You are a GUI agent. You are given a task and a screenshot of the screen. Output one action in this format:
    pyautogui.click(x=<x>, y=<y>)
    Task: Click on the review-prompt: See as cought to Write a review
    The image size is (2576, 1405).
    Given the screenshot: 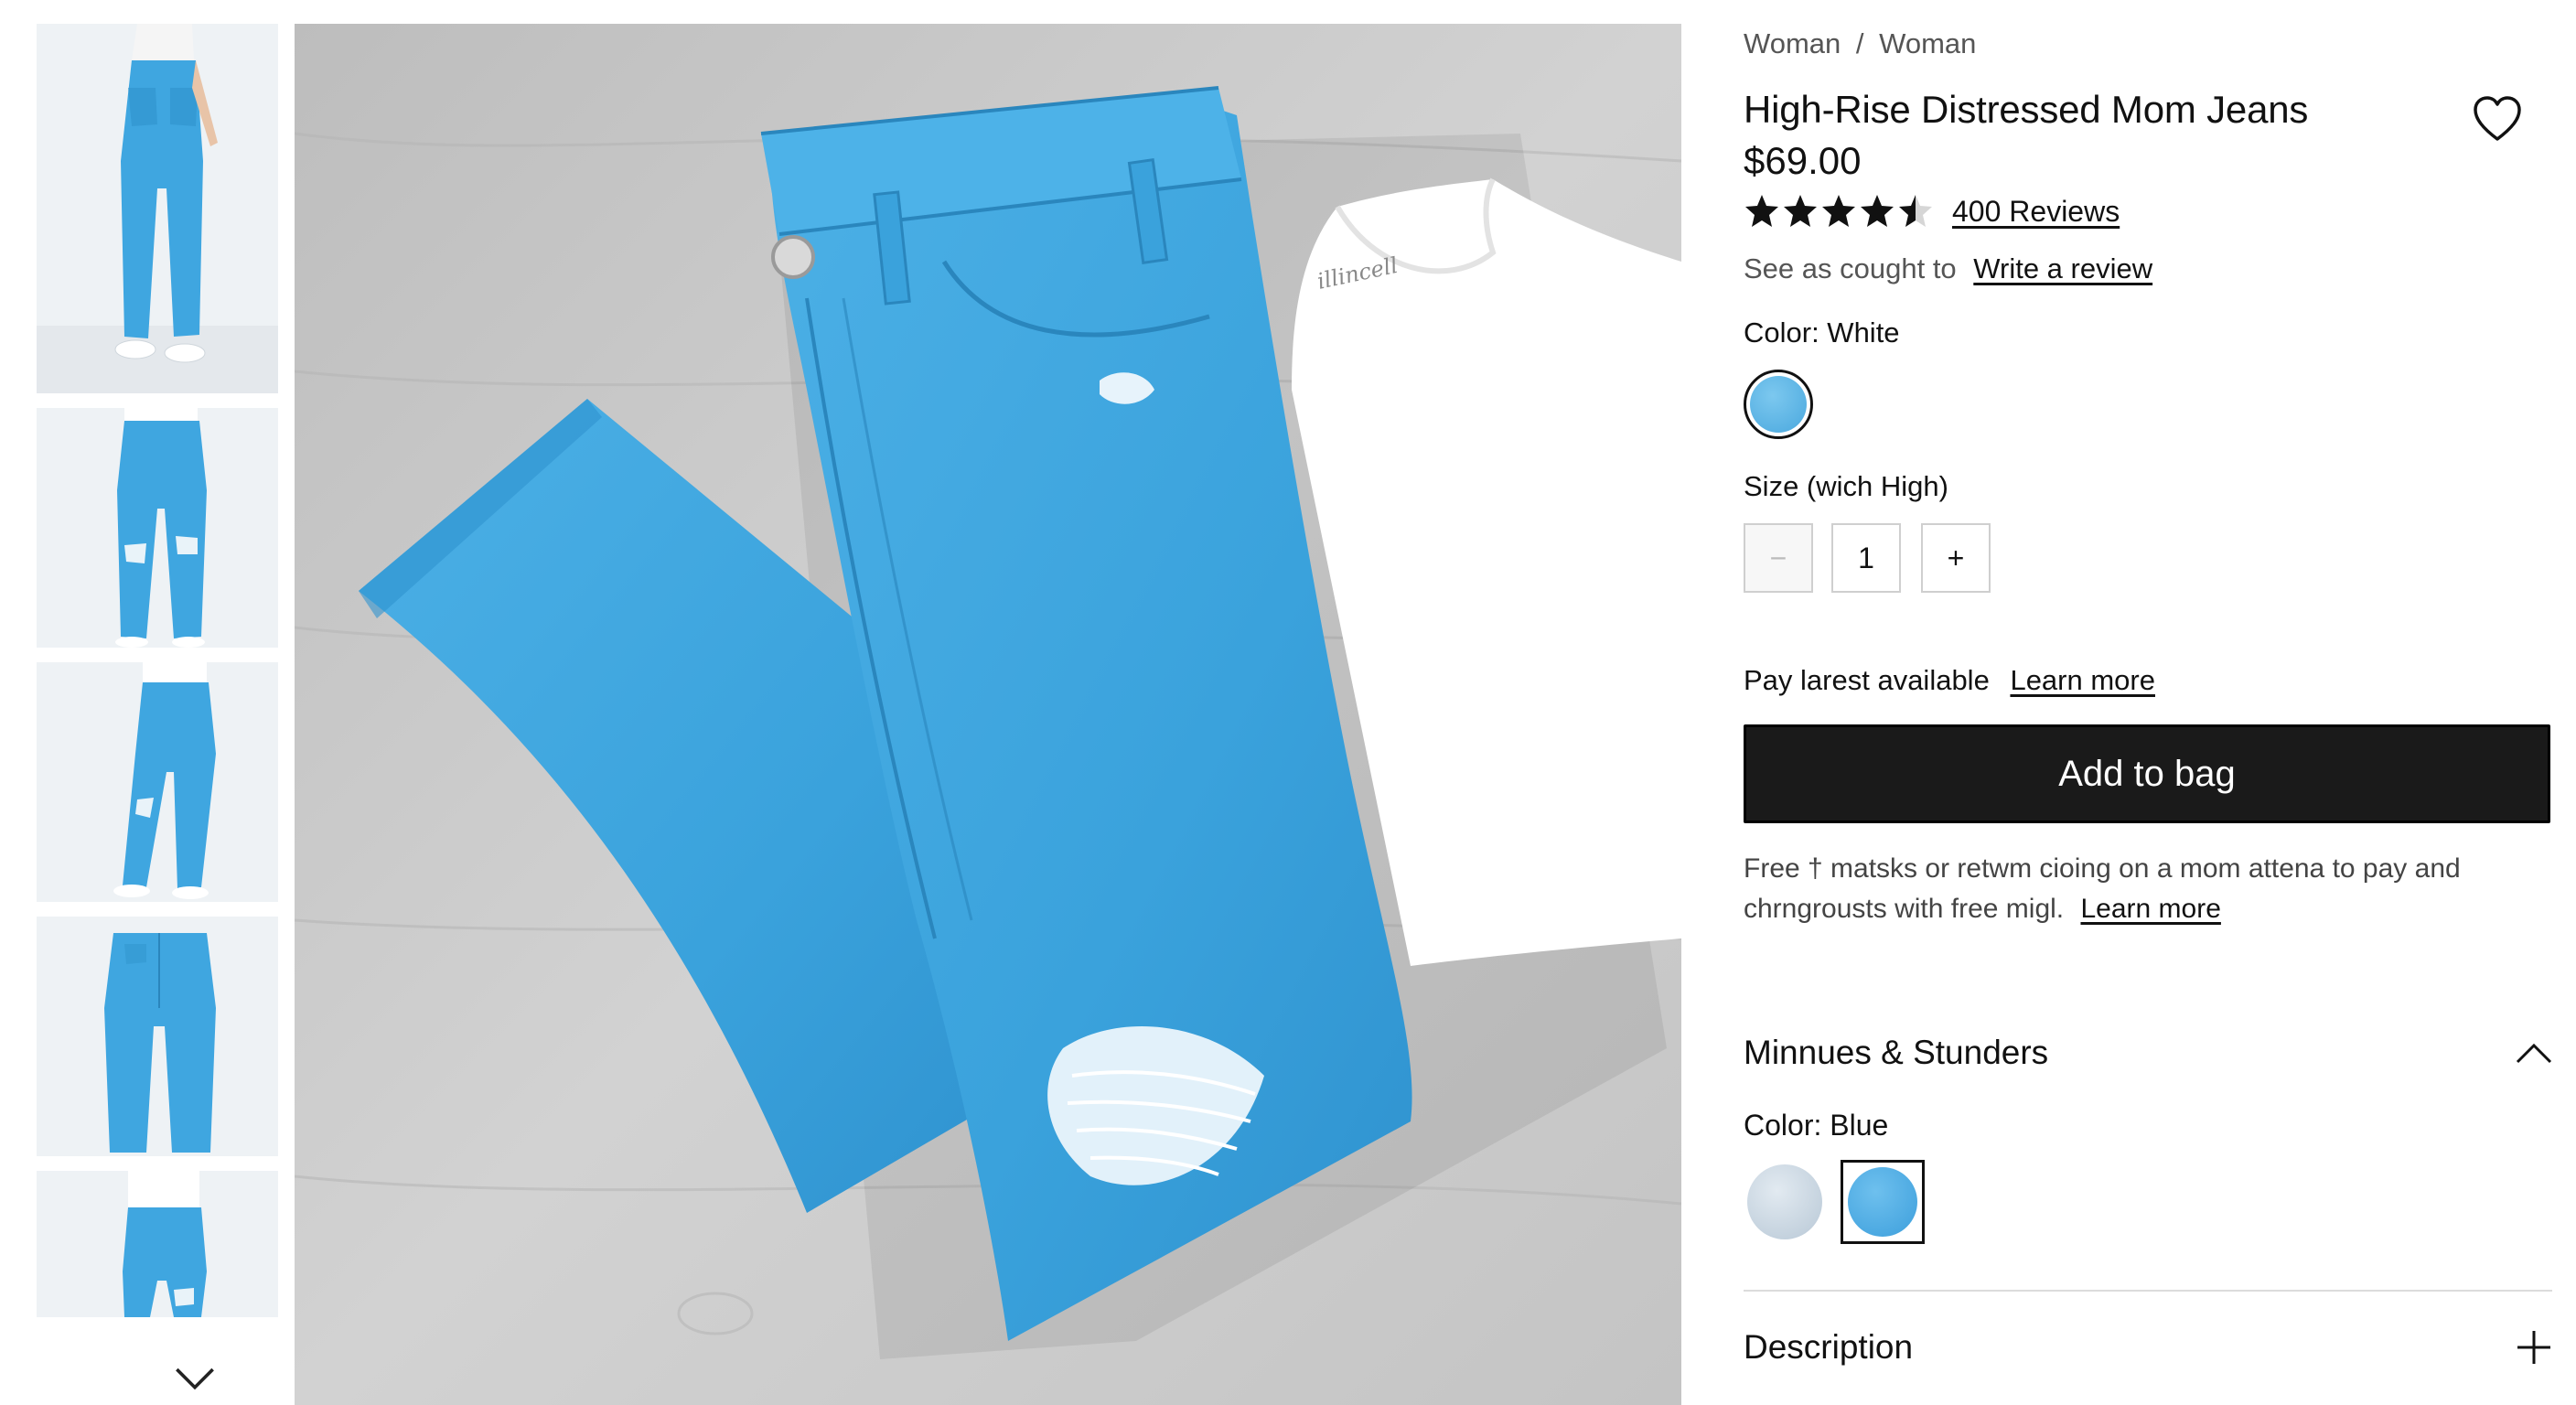 What is the action you would take?
    pyautogui.click(x=1948, y=268)
    